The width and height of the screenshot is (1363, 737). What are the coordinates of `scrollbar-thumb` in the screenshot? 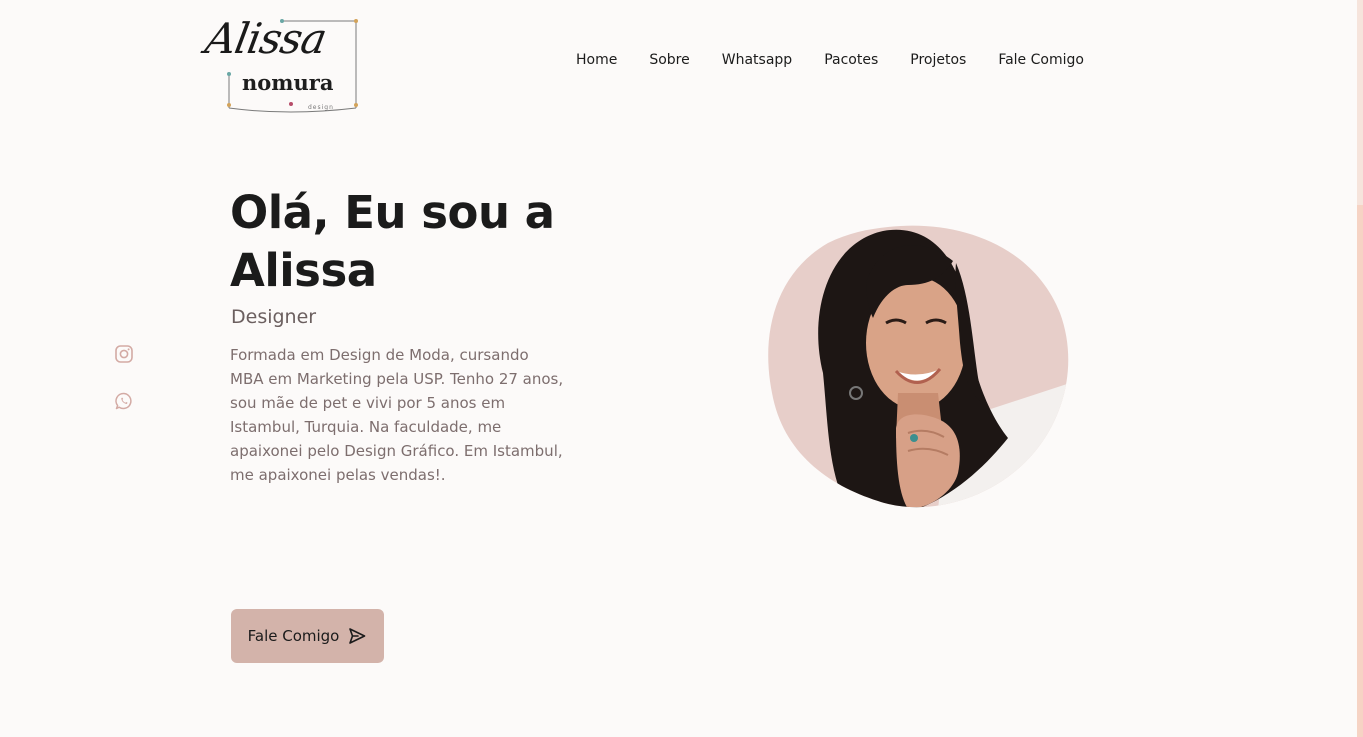 It's located at (1360, 102).